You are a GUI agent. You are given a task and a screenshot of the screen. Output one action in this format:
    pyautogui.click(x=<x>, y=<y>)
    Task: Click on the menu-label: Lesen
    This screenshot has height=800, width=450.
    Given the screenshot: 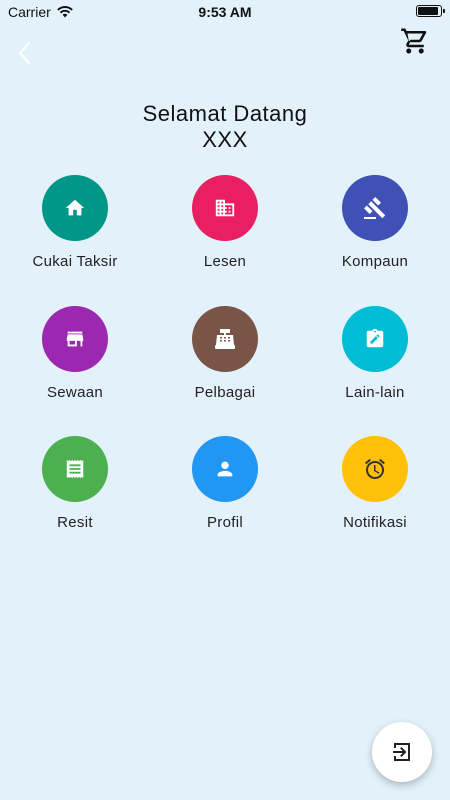 What is the action you would take?
    pyautogui.click(x=225, y=261)
    